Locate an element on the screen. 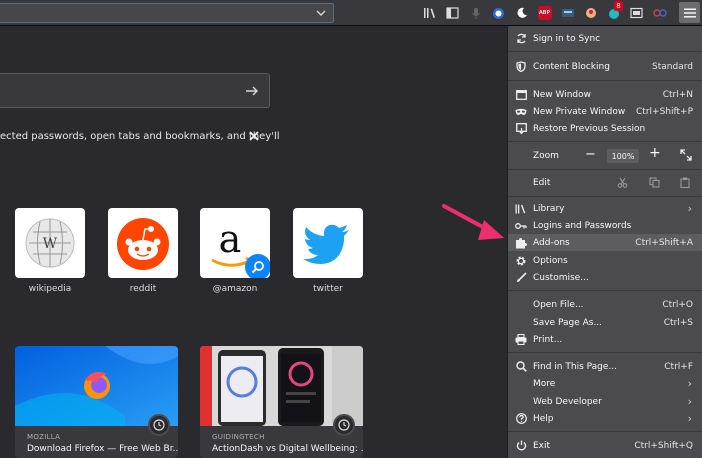 The image size is (702, 458). adblock-icon: ABP is located at coordinates (544, 13).